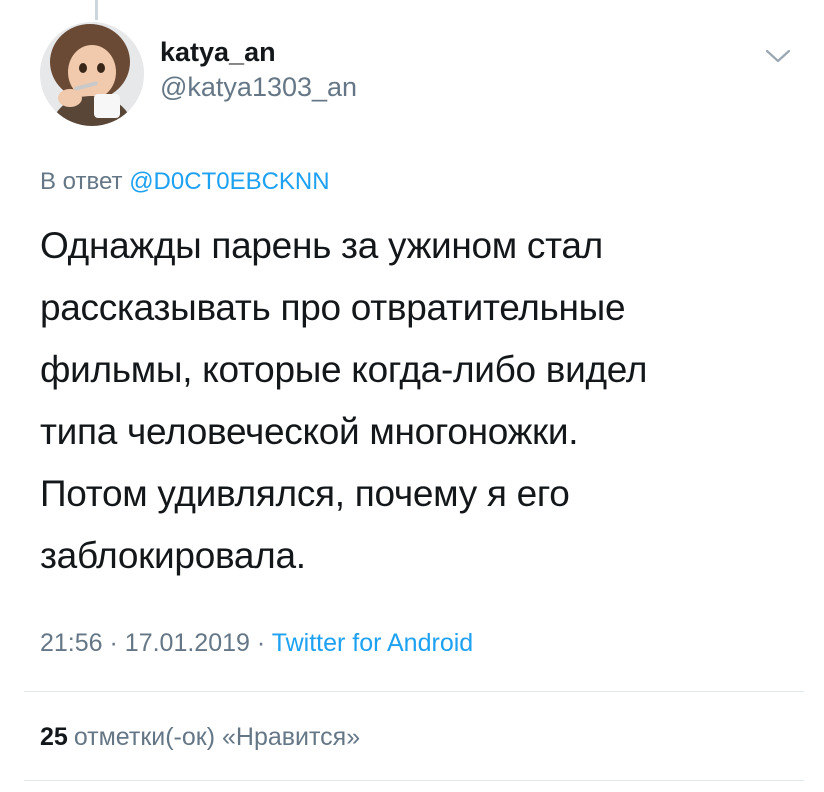 Image resolution: width=824 pixels, height=792 pixels. What do you see at coordinates (372, 643) in the screenshot?
I see `tweet-source-link: Twitter for Android` at bounding box center [372, 643].